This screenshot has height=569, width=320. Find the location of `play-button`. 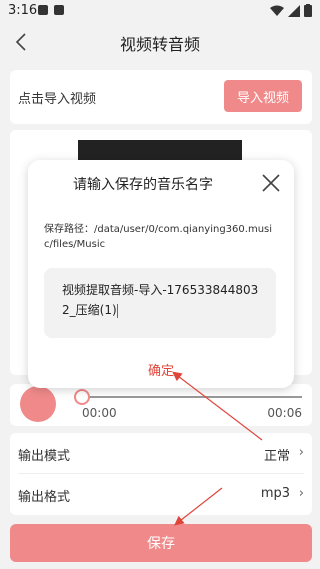

play-button is located at coordinates (38, 404).